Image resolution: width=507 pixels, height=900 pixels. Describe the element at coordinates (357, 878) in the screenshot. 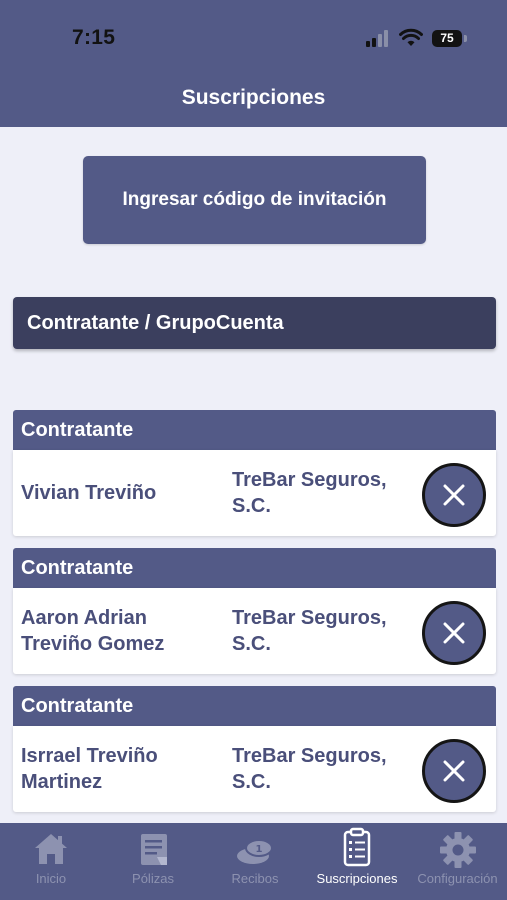

I see `tab-label: Suscripciones` at that location.